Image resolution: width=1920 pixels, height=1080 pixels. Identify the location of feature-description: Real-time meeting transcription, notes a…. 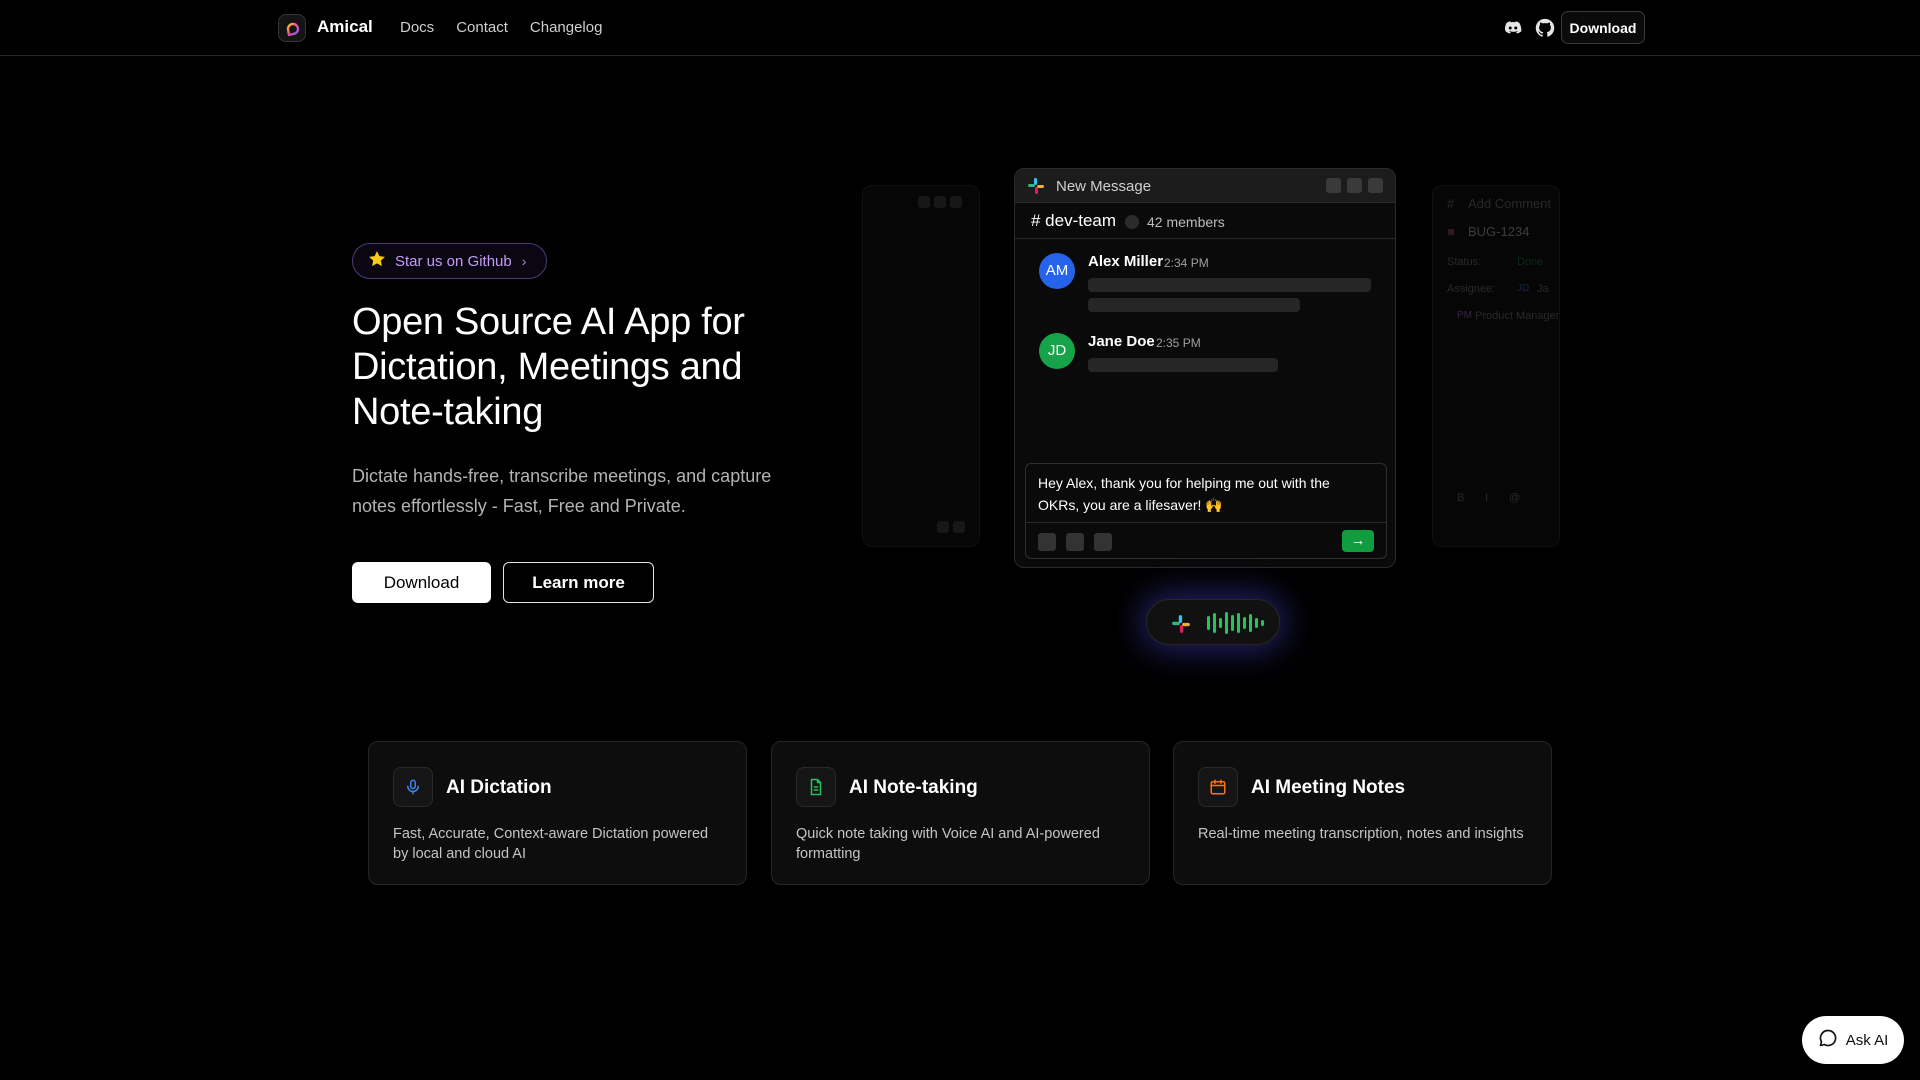
(1361, 834).